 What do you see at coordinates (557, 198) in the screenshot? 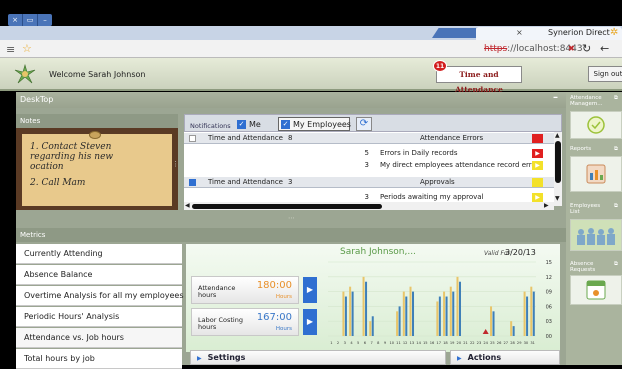
I see `scroll-down-icon: ▼` at bounding box center [557, 198].